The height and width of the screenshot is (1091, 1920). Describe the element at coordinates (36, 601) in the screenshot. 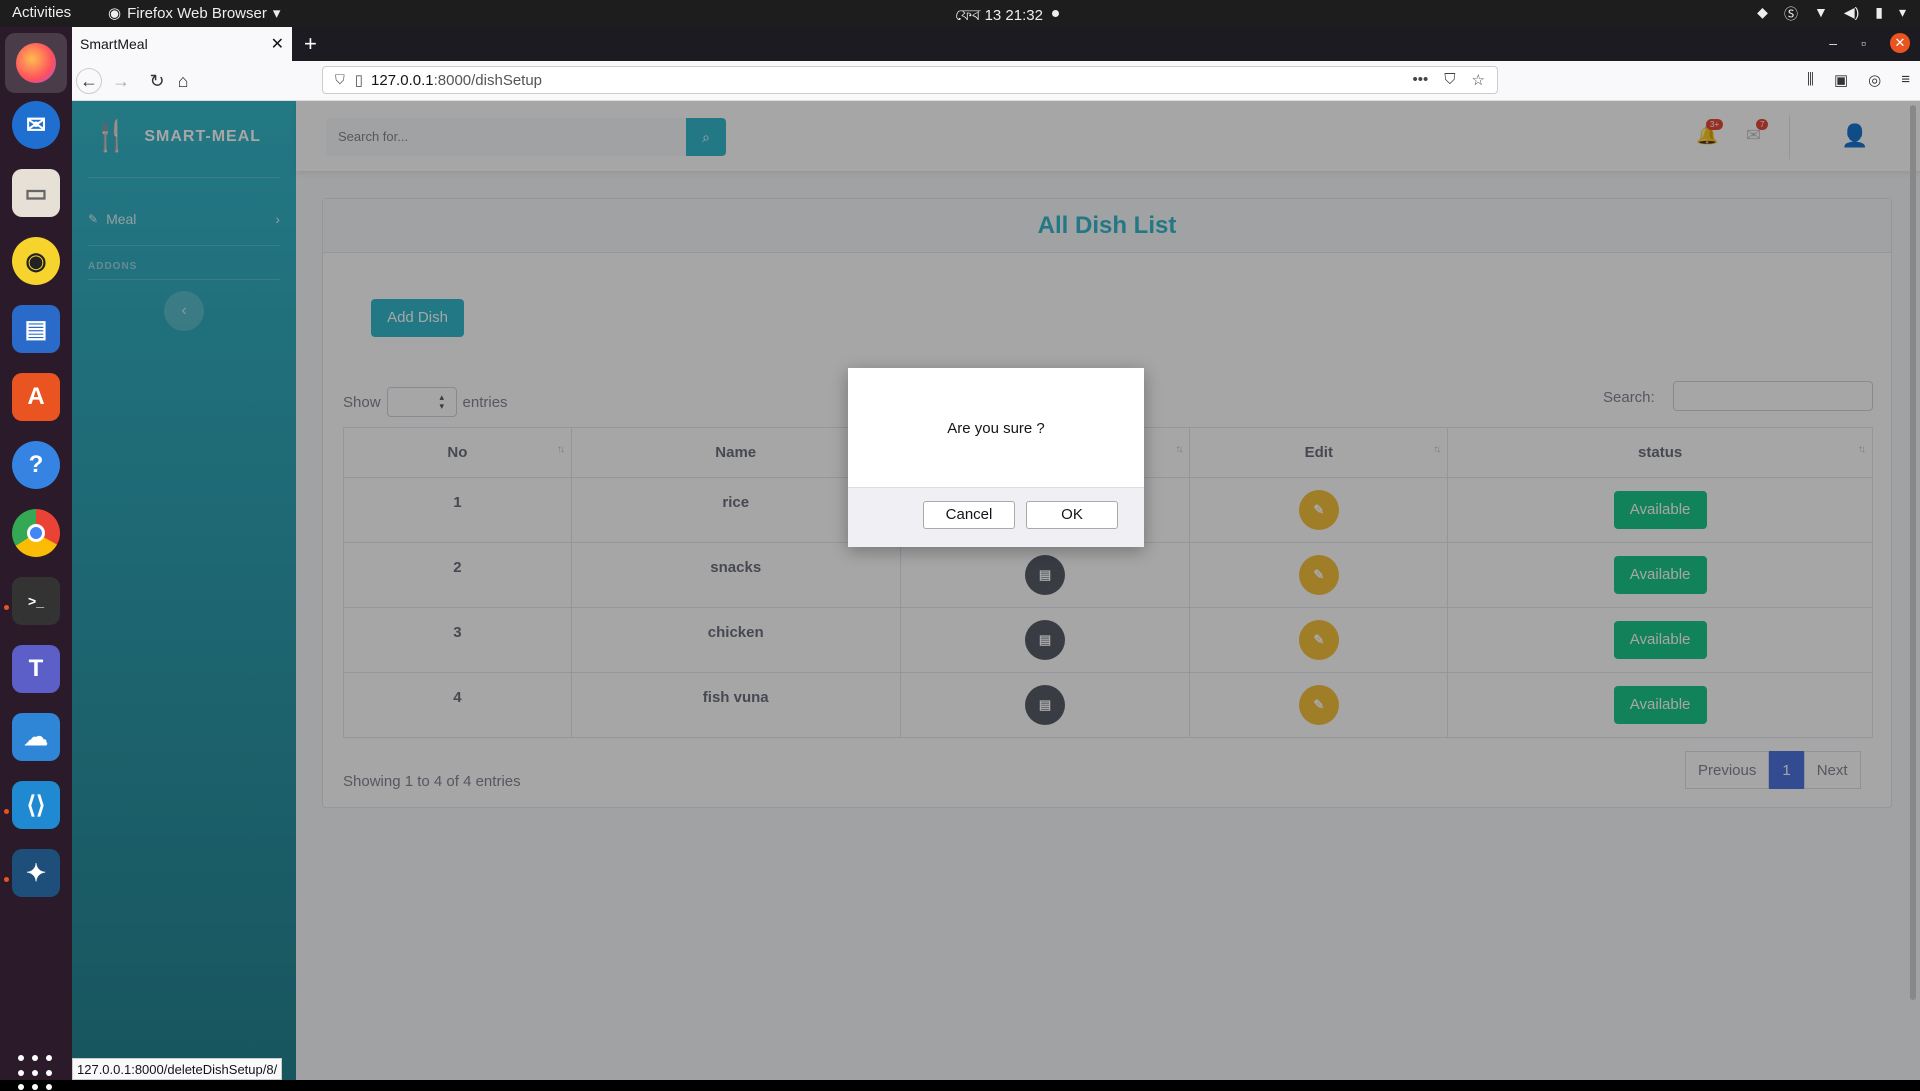

I see `terminal-dock-icon: >_` at that location.